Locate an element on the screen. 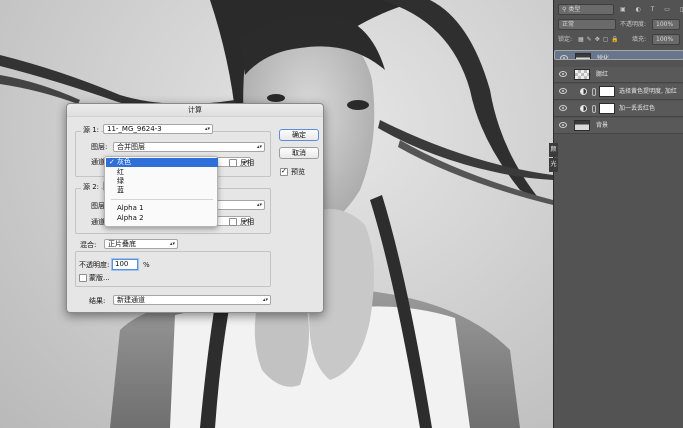 The height and width of the screenshot is (428, 683). layer-name: 加一丢丢红色 is located at coordinates (637, 108).